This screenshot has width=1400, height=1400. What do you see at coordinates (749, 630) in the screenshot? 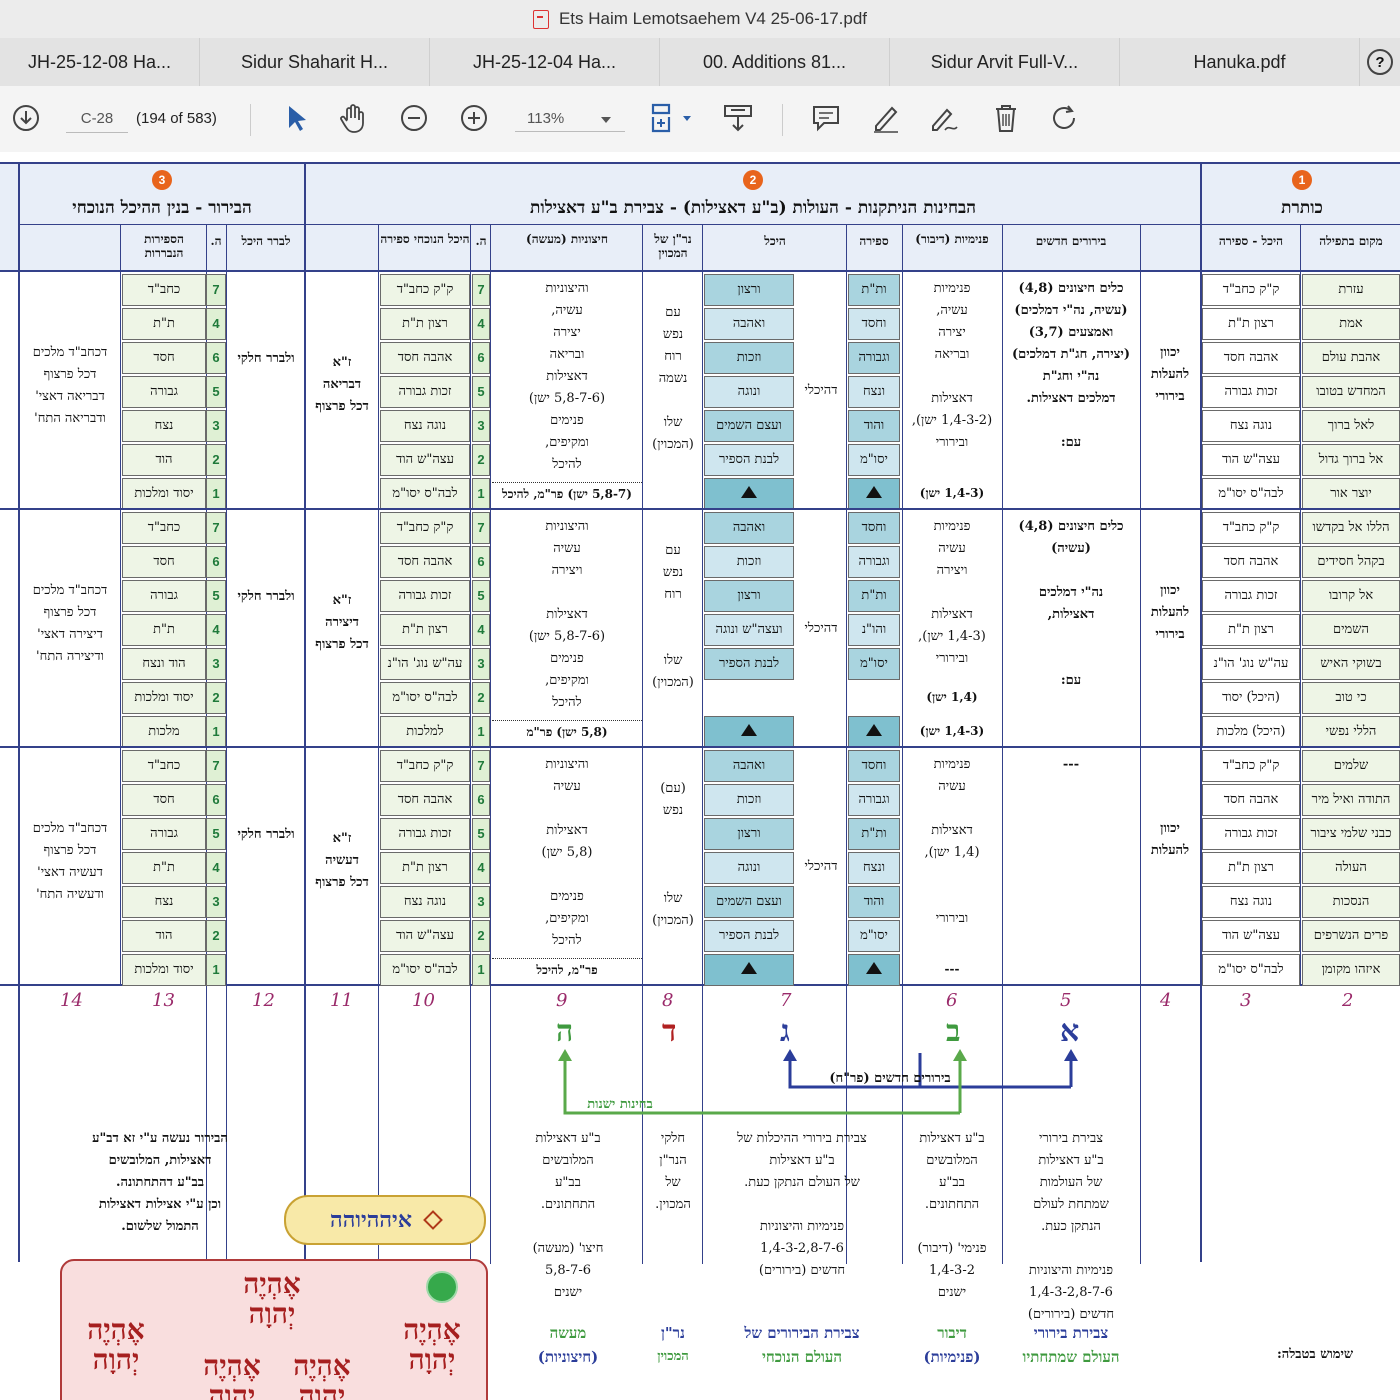
I see `heichal-cell: ועצה"ש ונוגה` at bounding box center [749, 630].